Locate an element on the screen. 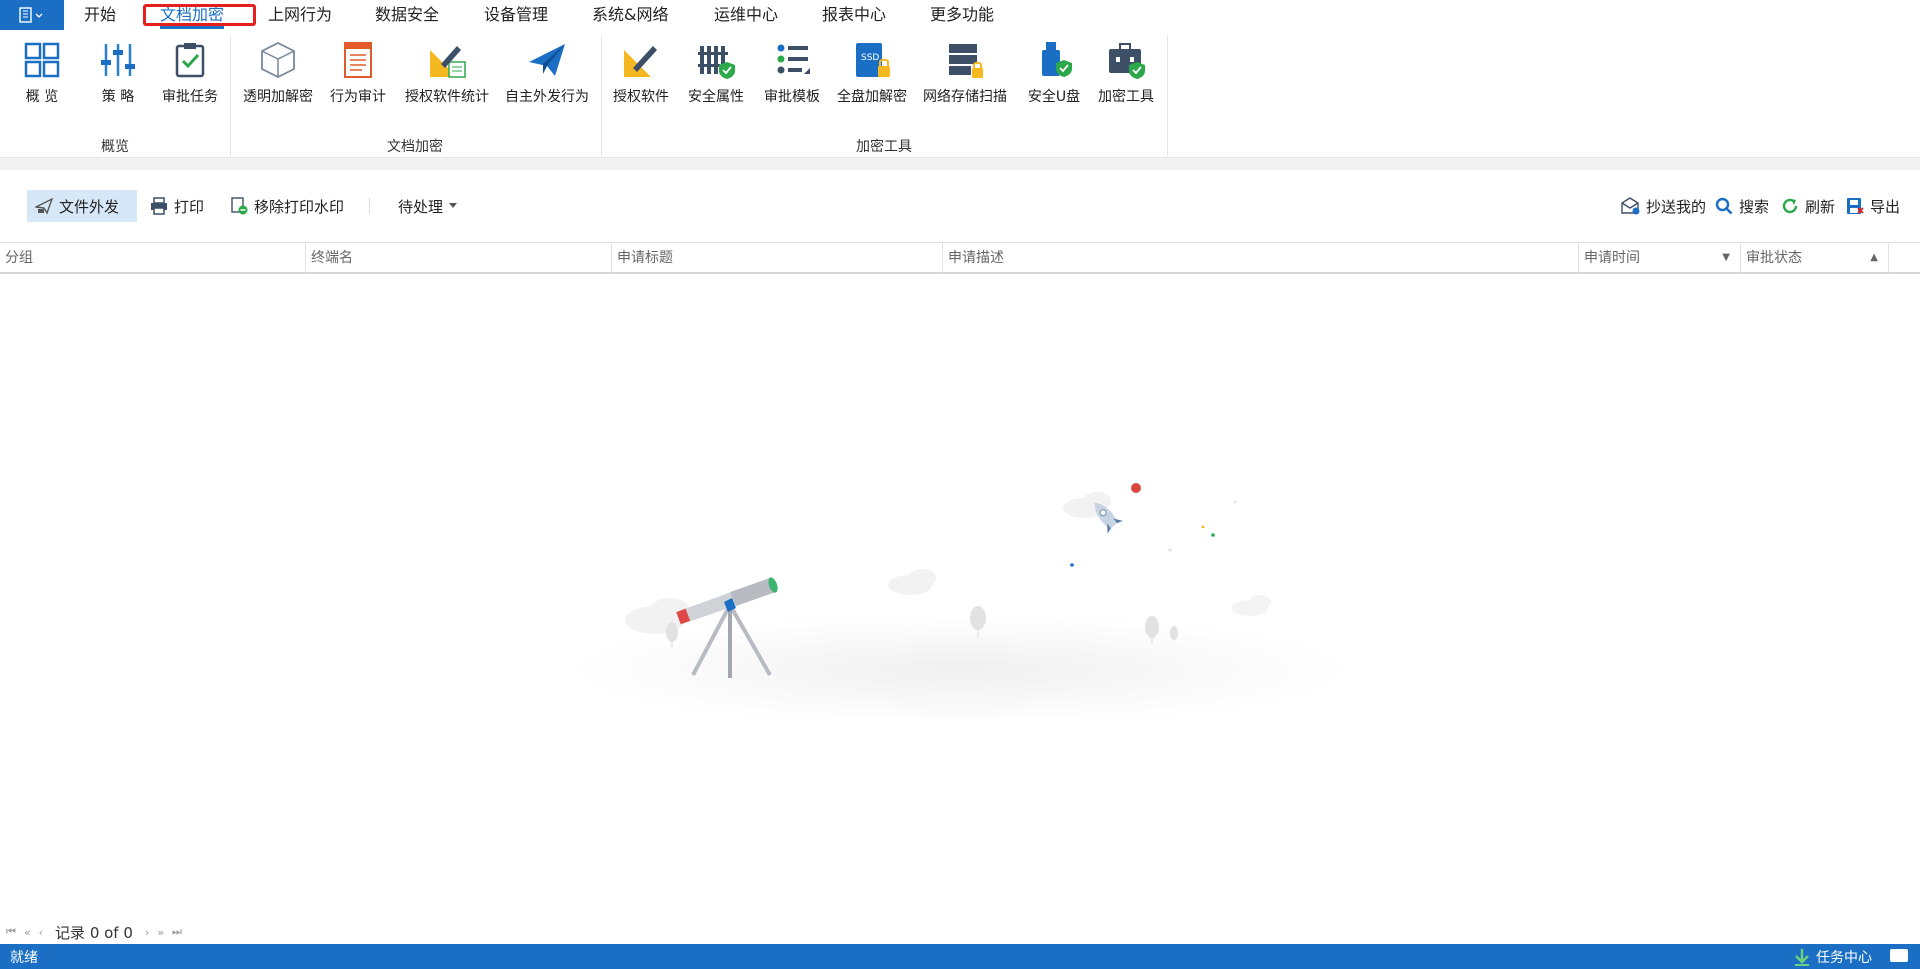 The image size is (1920, 969). search-icon is located at coordinates (1724, 206).